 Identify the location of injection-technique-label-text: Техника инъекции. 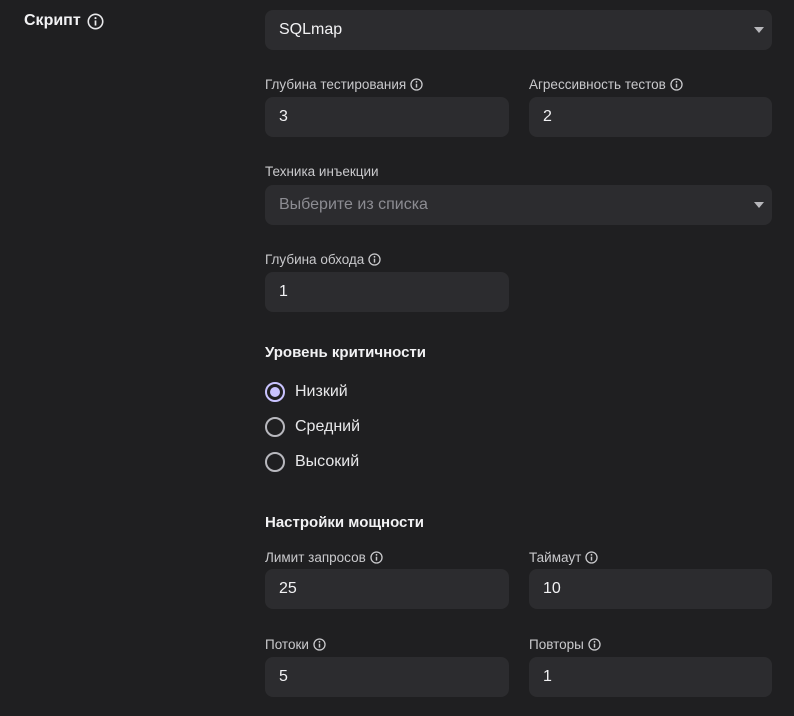
(322, 171).